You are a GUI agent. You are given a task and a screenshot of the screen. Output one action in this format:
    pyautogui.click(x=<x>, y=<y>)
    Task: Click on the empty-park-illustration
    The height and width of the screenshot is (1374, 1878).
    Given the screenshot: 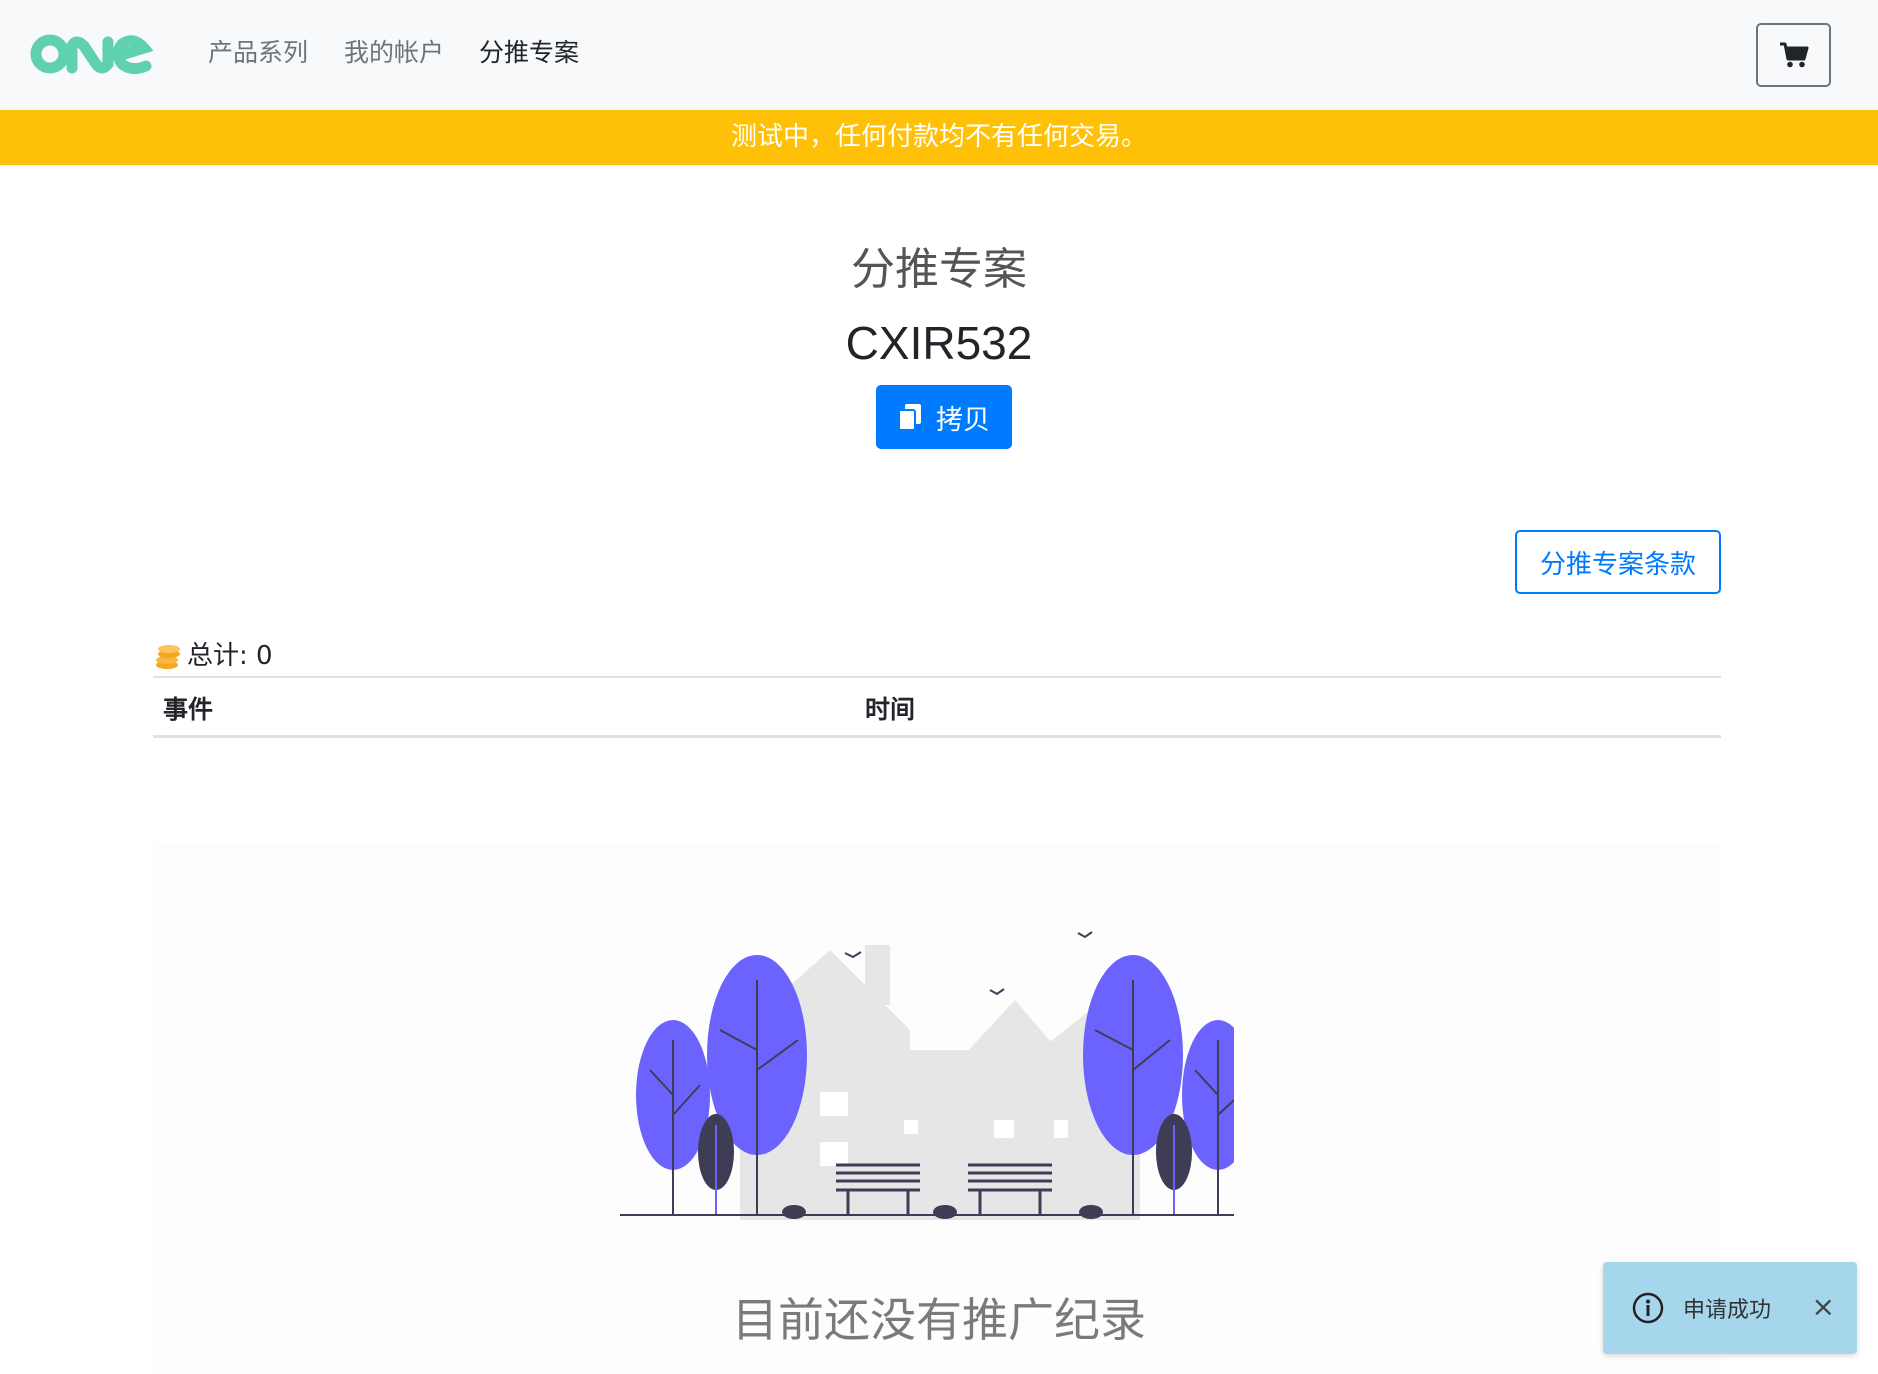 What is the action you would take?
    pyautogui.click(x=927, y=1075)
    